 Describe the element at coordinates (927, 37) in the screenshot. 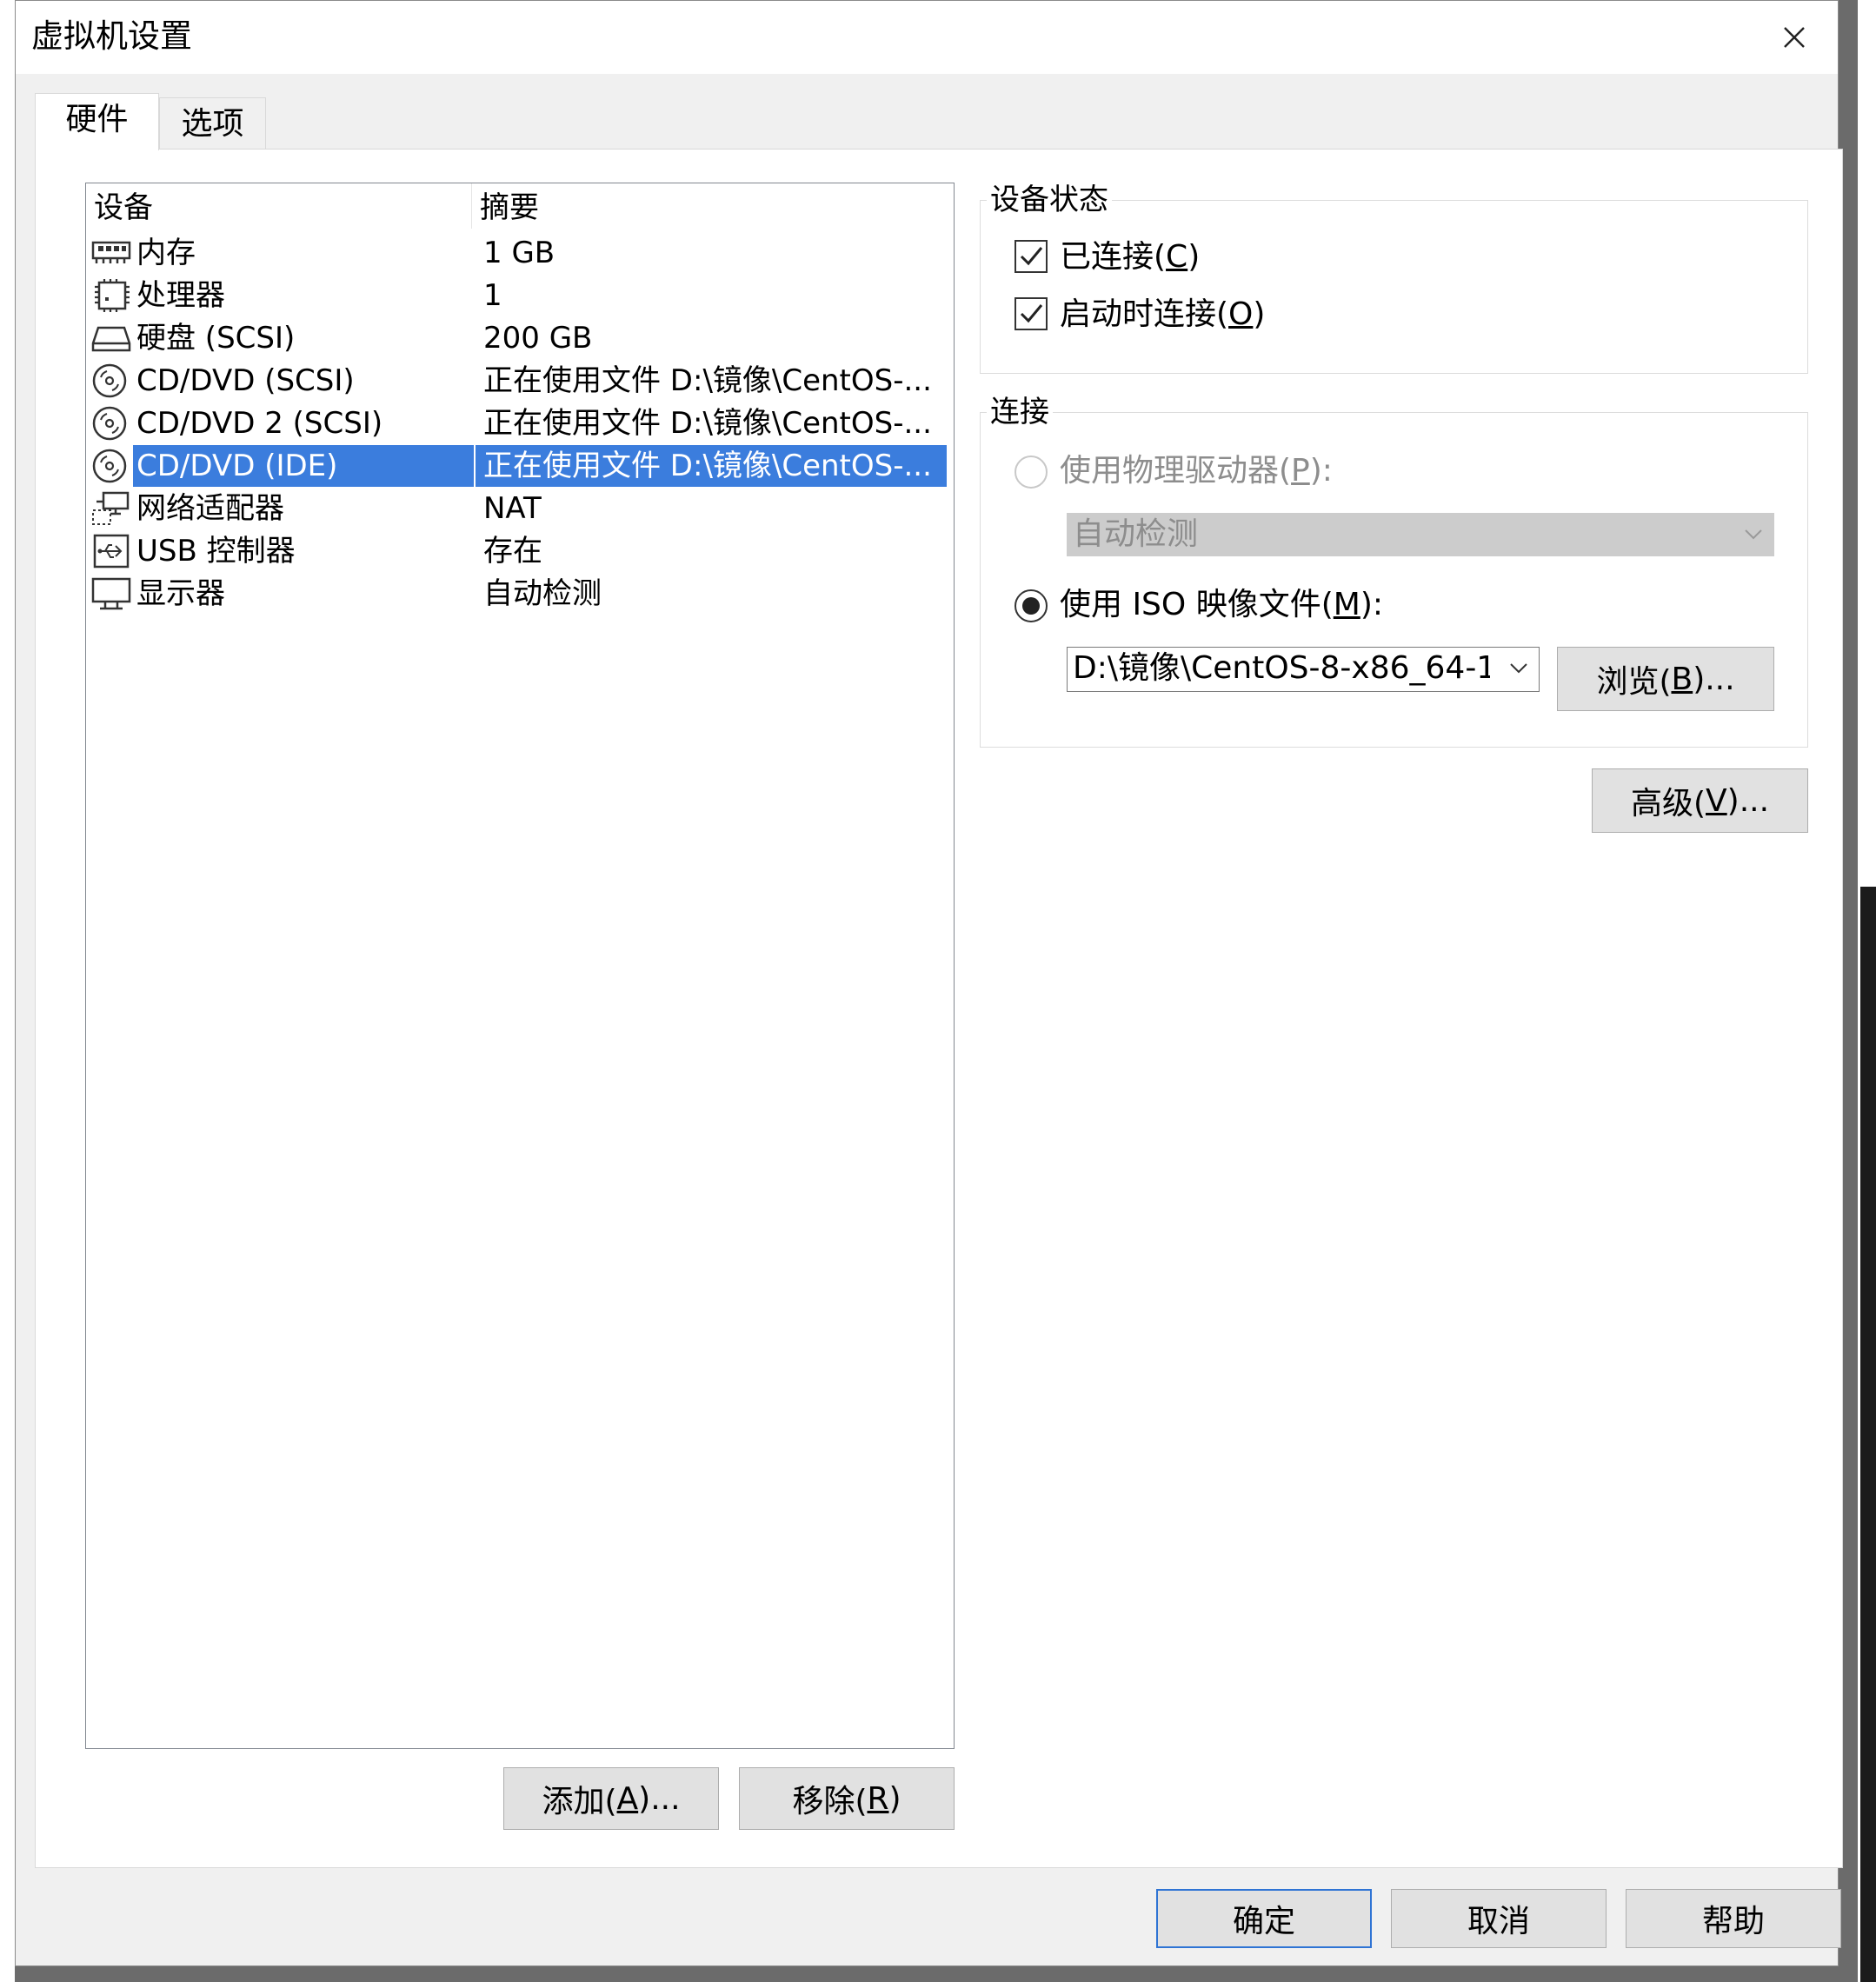

I see `title-bar: 虚拟机设置` at that location.